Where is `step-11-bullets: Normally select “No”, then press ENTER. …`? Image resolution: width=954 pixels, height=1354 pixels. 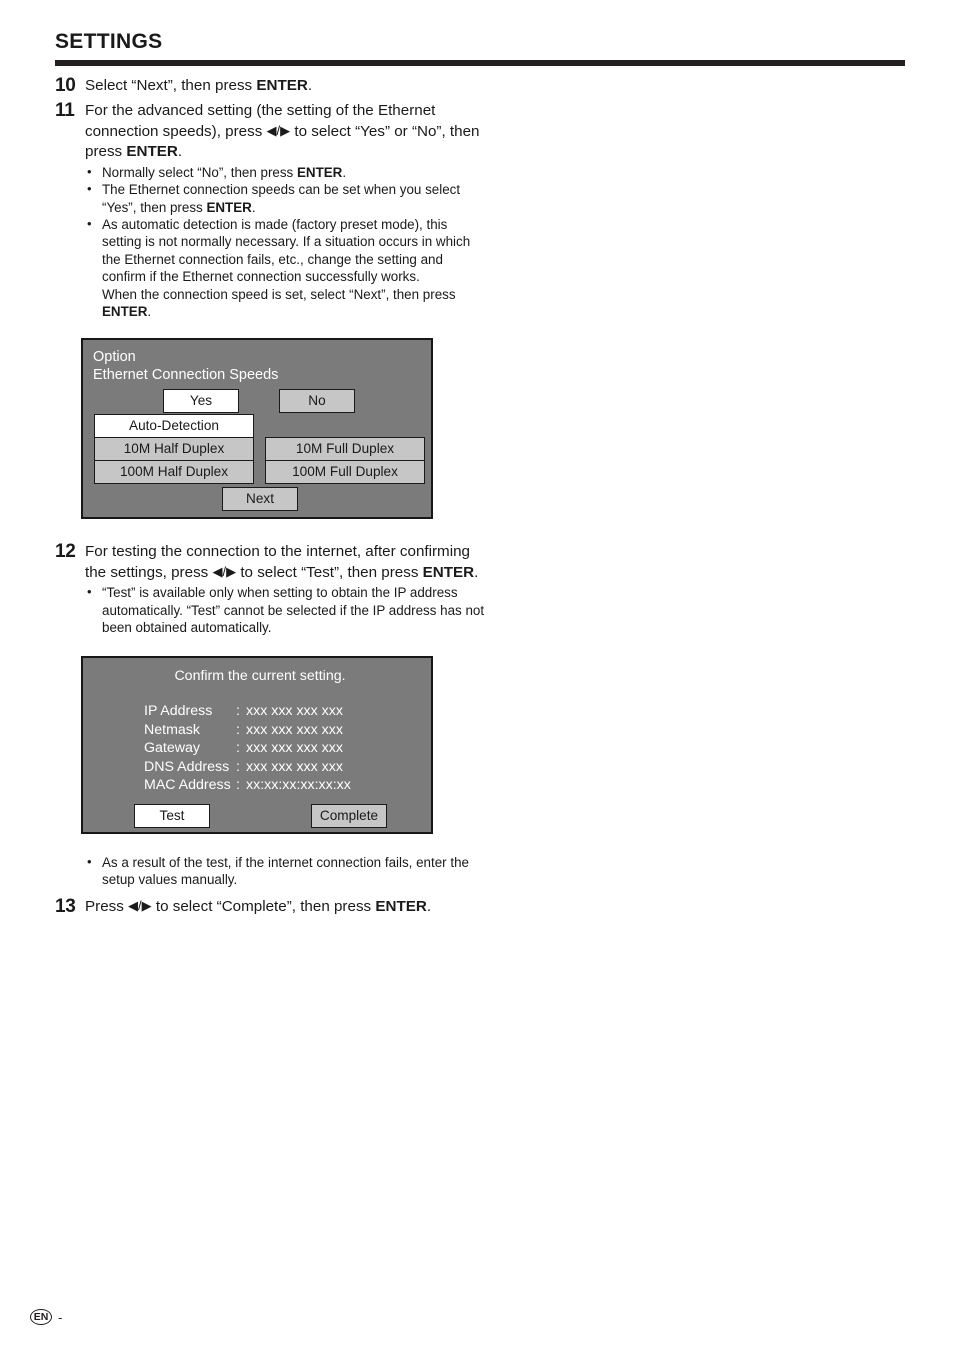 step-11-bullets: Normally select “No”, then press ENTER. … is located at coordinates (285, 242).